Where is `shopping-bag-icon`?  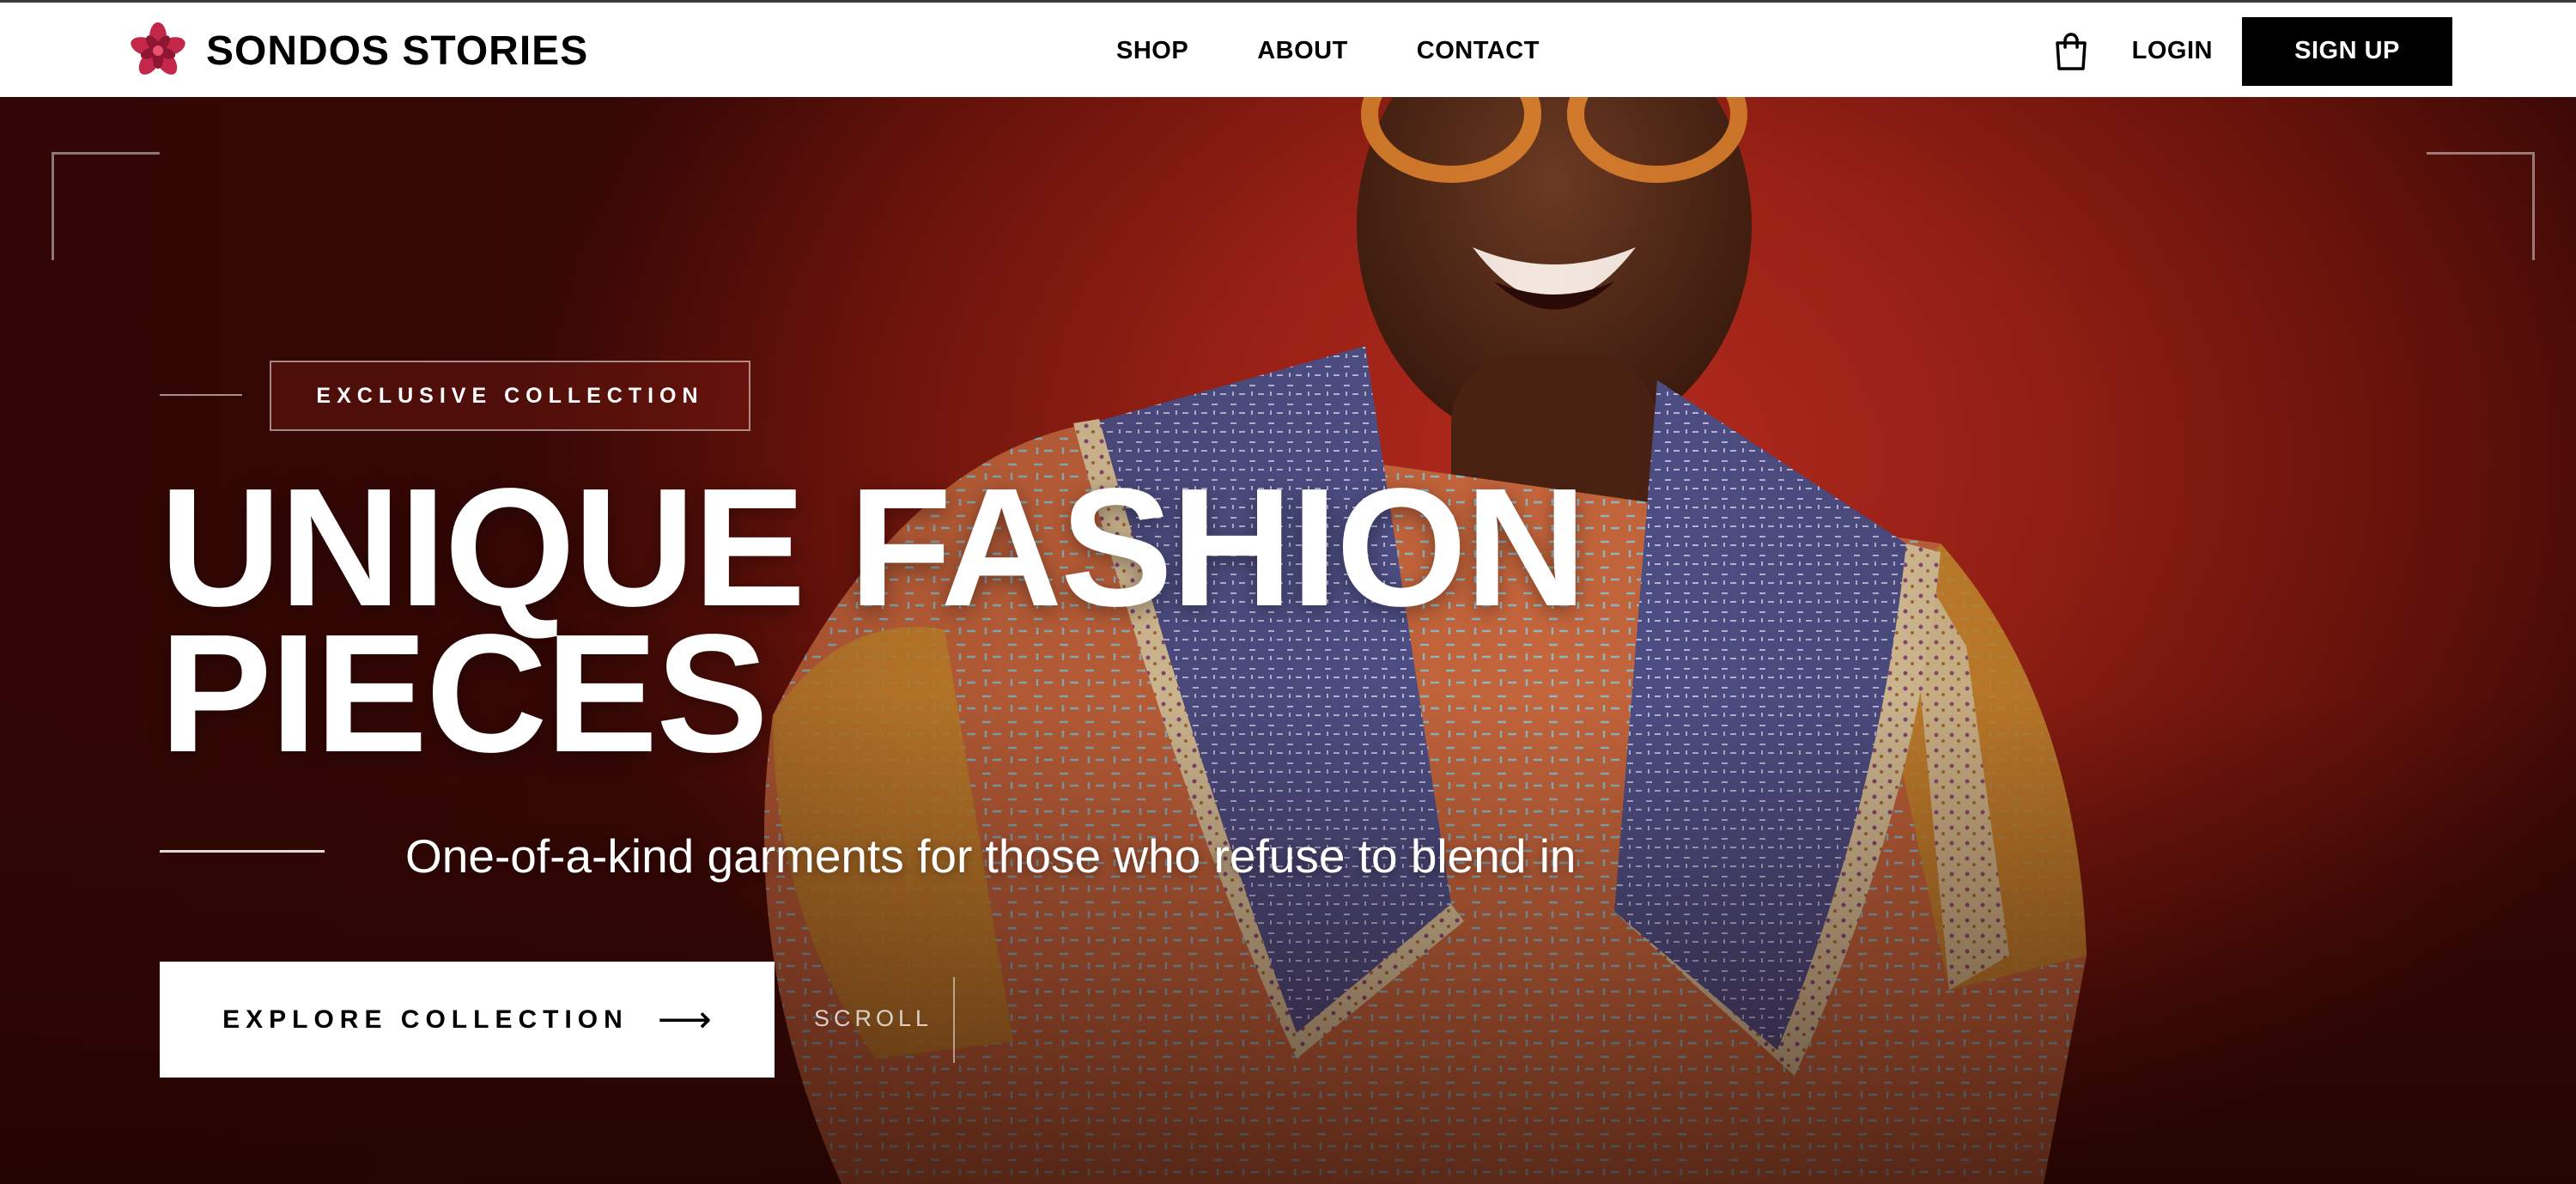 shopping-bag-icon is located at coordinates (2071, 52).